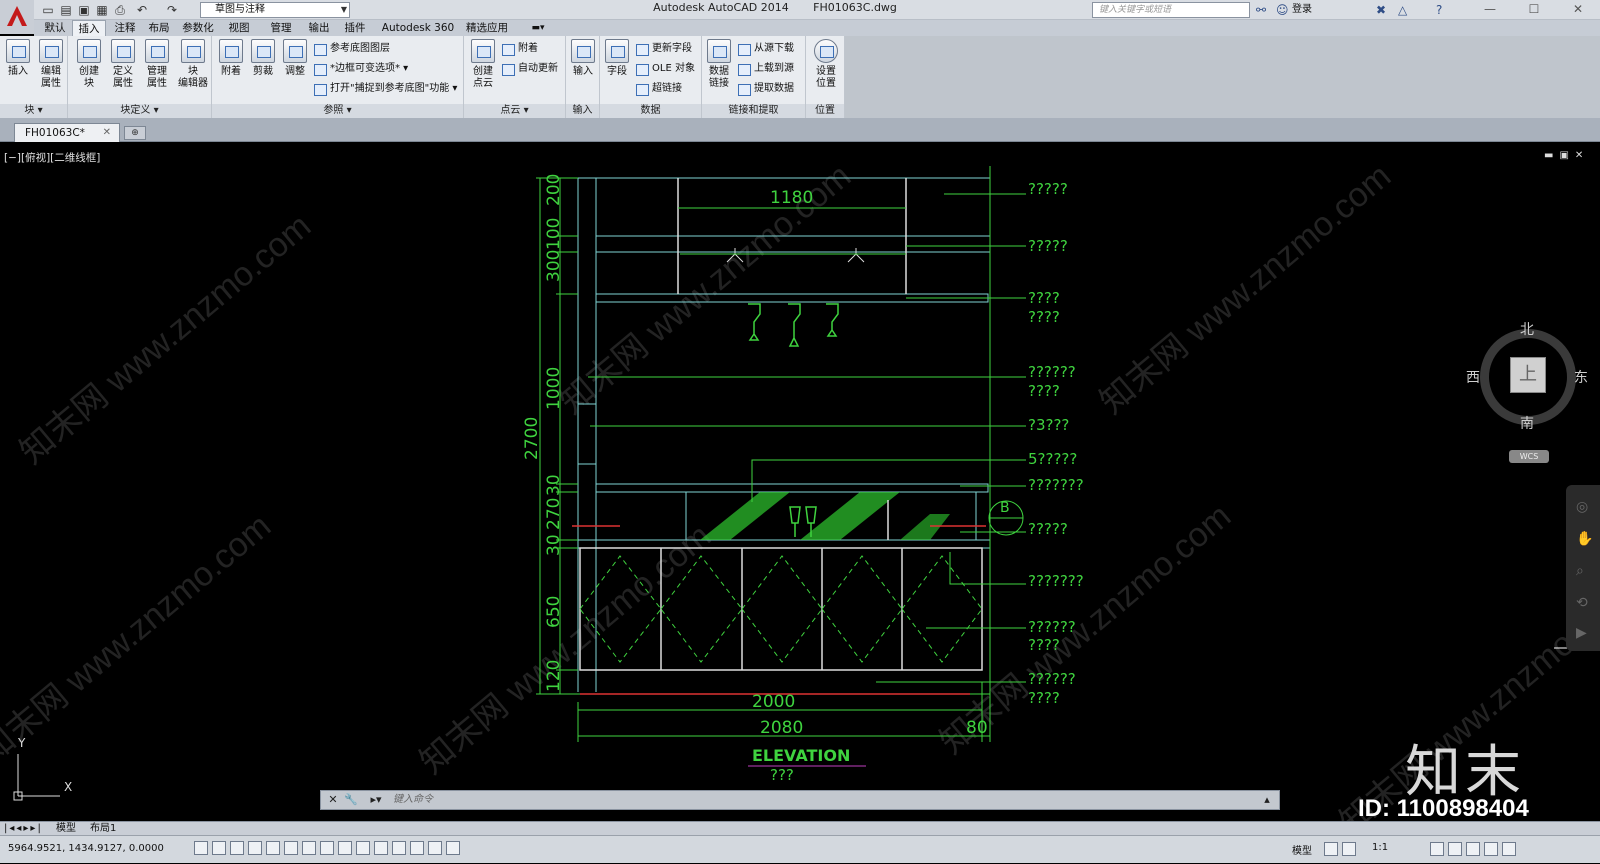 The width and height of the screenshot is (1600, 864). I want to click on update-fields-button: 更新字段, so click(664, 49).